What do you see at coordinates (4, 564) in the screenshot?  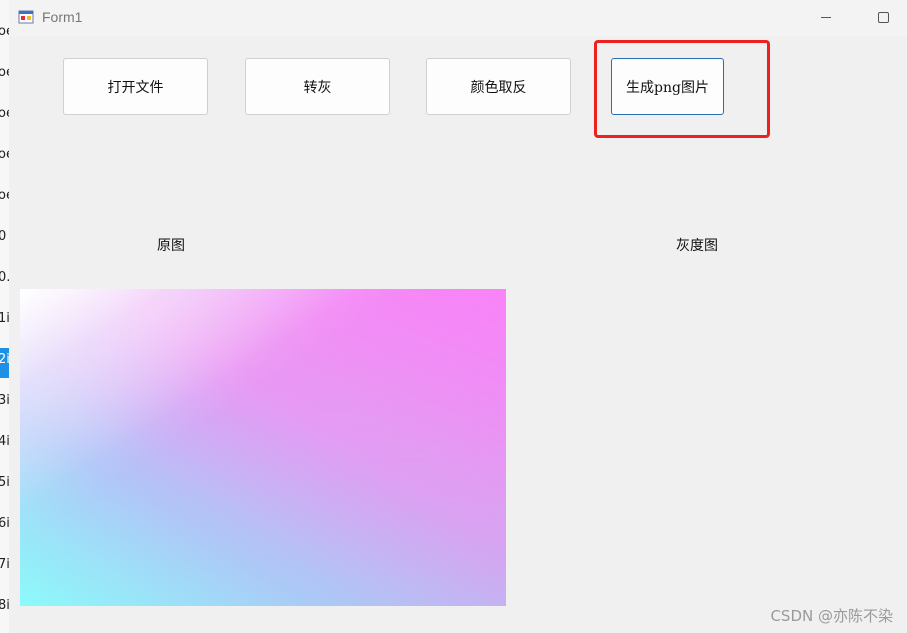 I see `background-text-fragment: 7i` at bounding box center [4, 564].